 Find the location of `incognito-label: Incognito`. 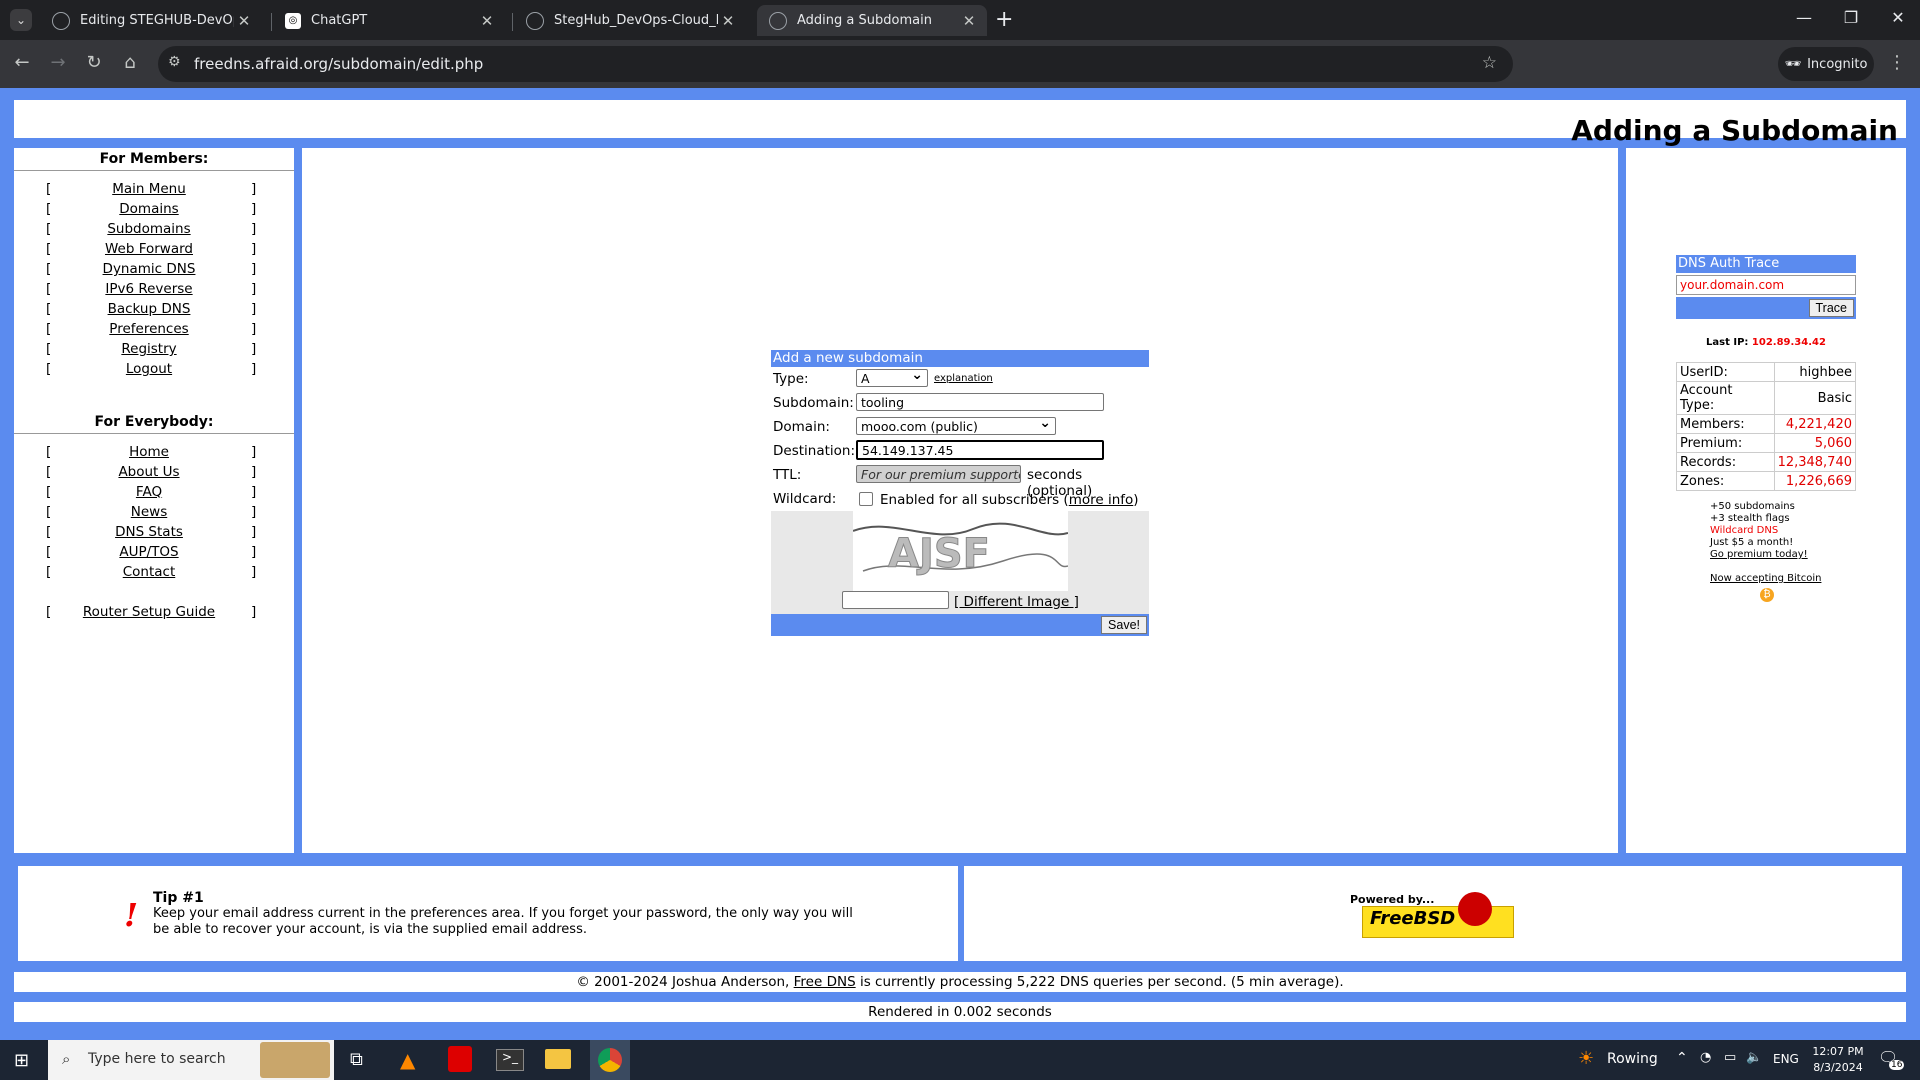

incognito-label: Incognito is located at coordinates (1837, 64).